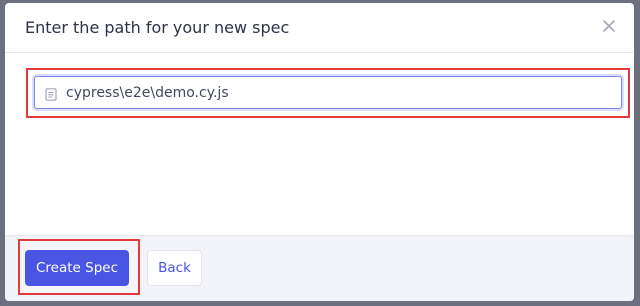 The width and height of the screenshot is (640, 306). I want to click on dialog-title: Enter the path for your new spec, so click(157, 27).